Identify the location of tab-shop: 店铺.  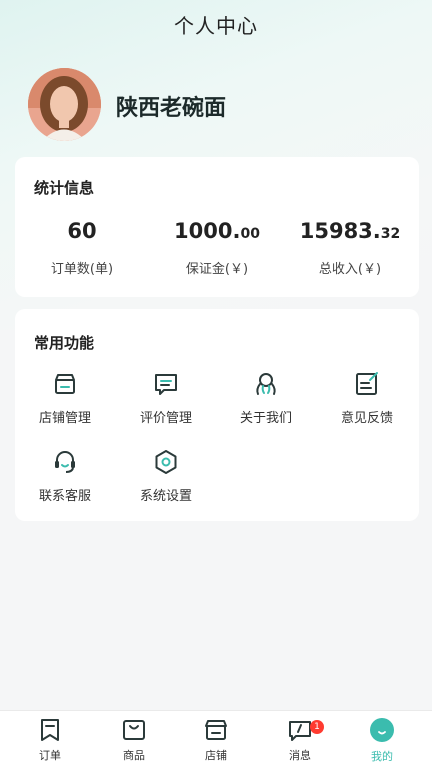
(216, 740).